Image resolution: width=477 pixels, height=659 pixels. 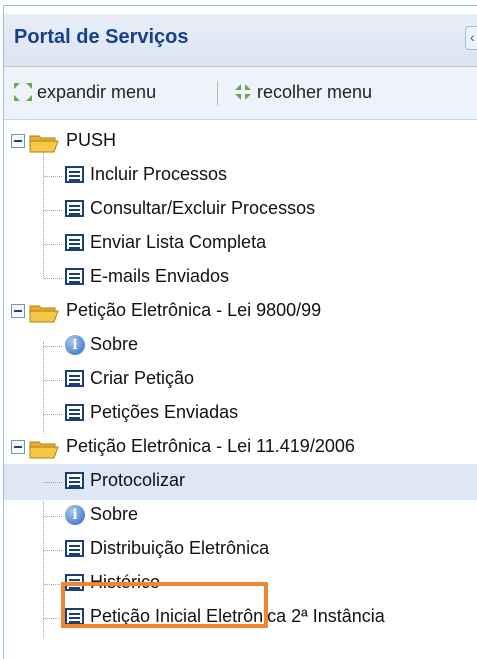 I want to click on tree-folder-peticao-lei-11419: Petição Eletrônica - Lei 11.419/2006, so click(x=240, y=448).